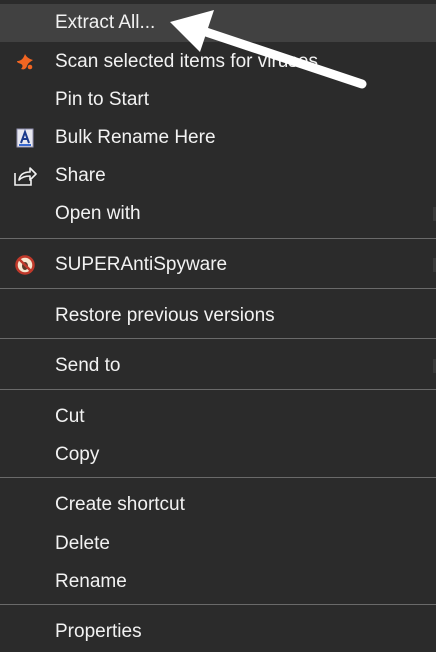  What do you see at coordinates (218, 455) in the screenshot?
I see `menu-item-copy: Copy` at bounding box center [218, 455].